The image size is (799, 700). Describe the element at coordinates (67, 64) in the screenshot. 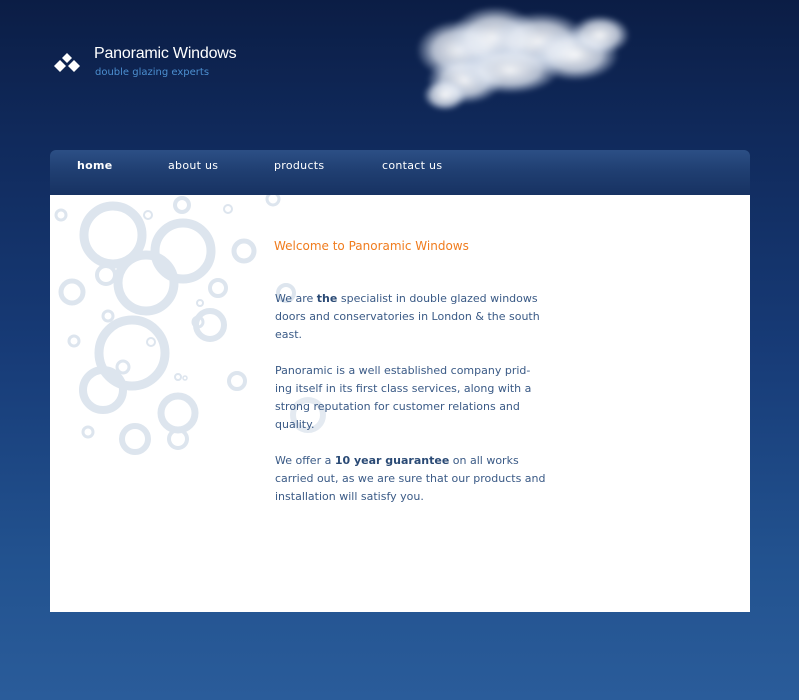

I see `diamond-logo-icon` at that location.